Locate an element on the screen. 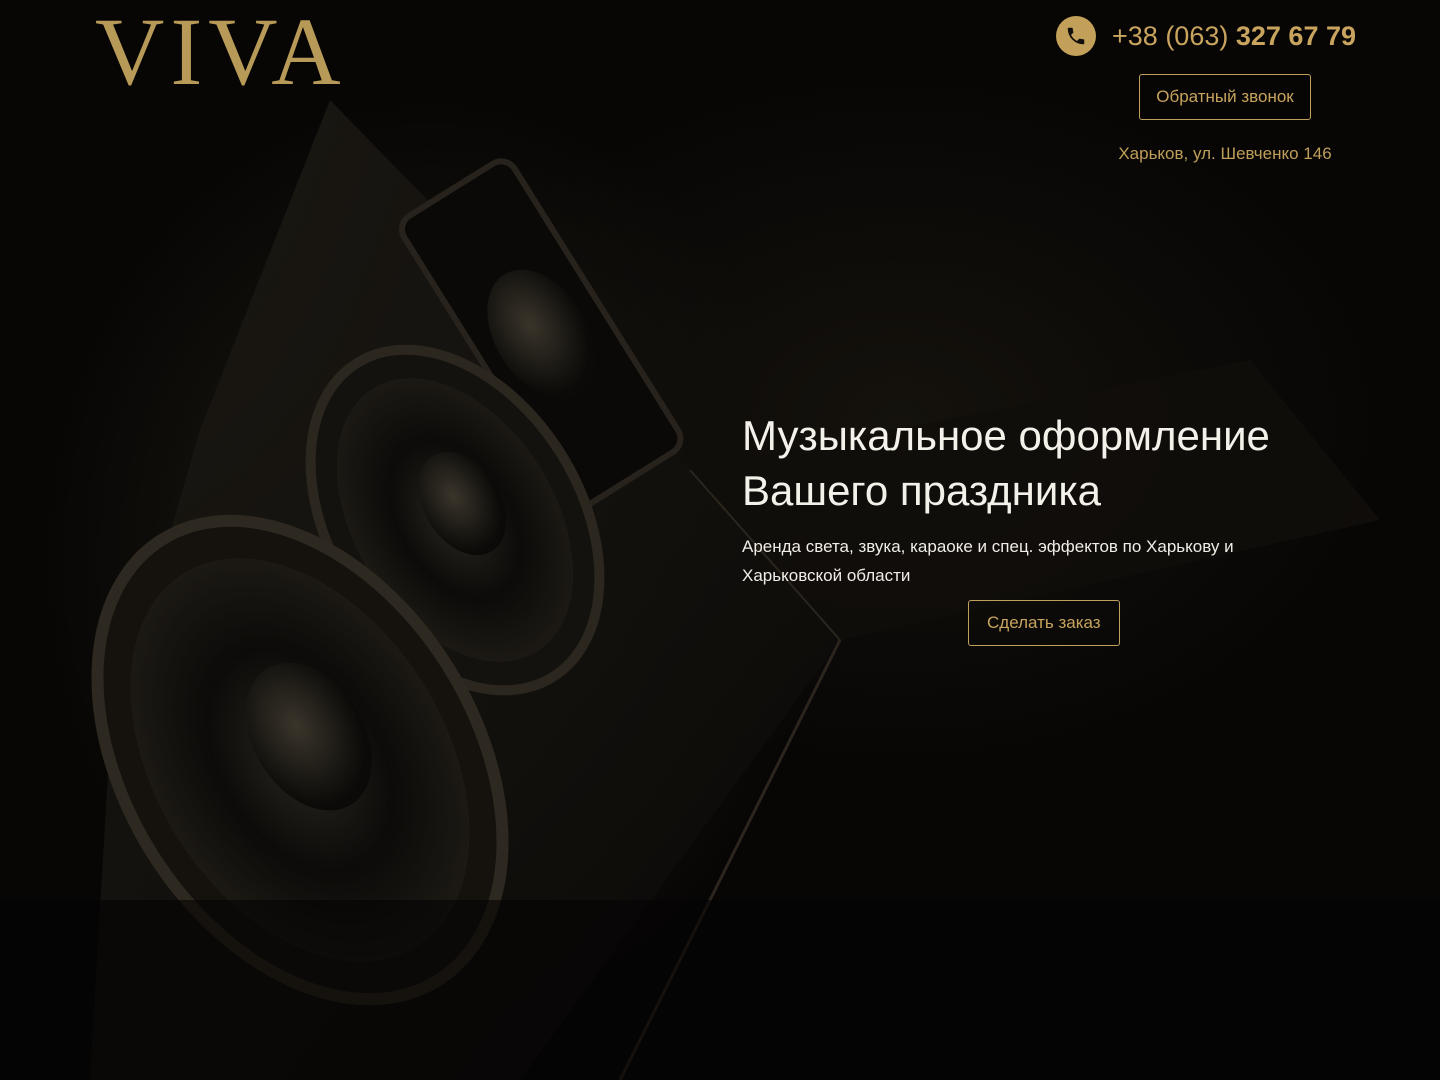 Image resolution: width=1440 pixels, height=1080 pixels. phone-icon is located at coordinates (1076, 36).